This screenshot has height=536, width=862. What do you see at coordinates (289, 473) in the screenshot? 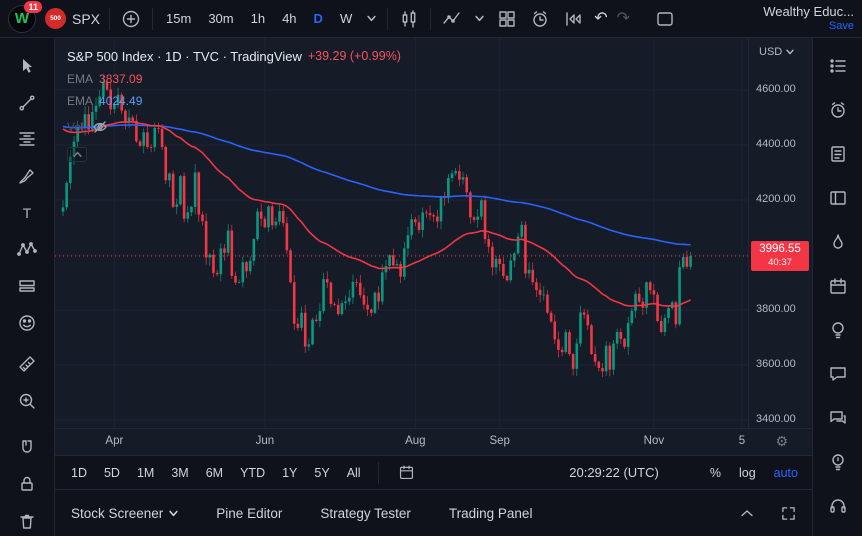
I see `range-1y: 1Y` at bounding box center [289, 473].